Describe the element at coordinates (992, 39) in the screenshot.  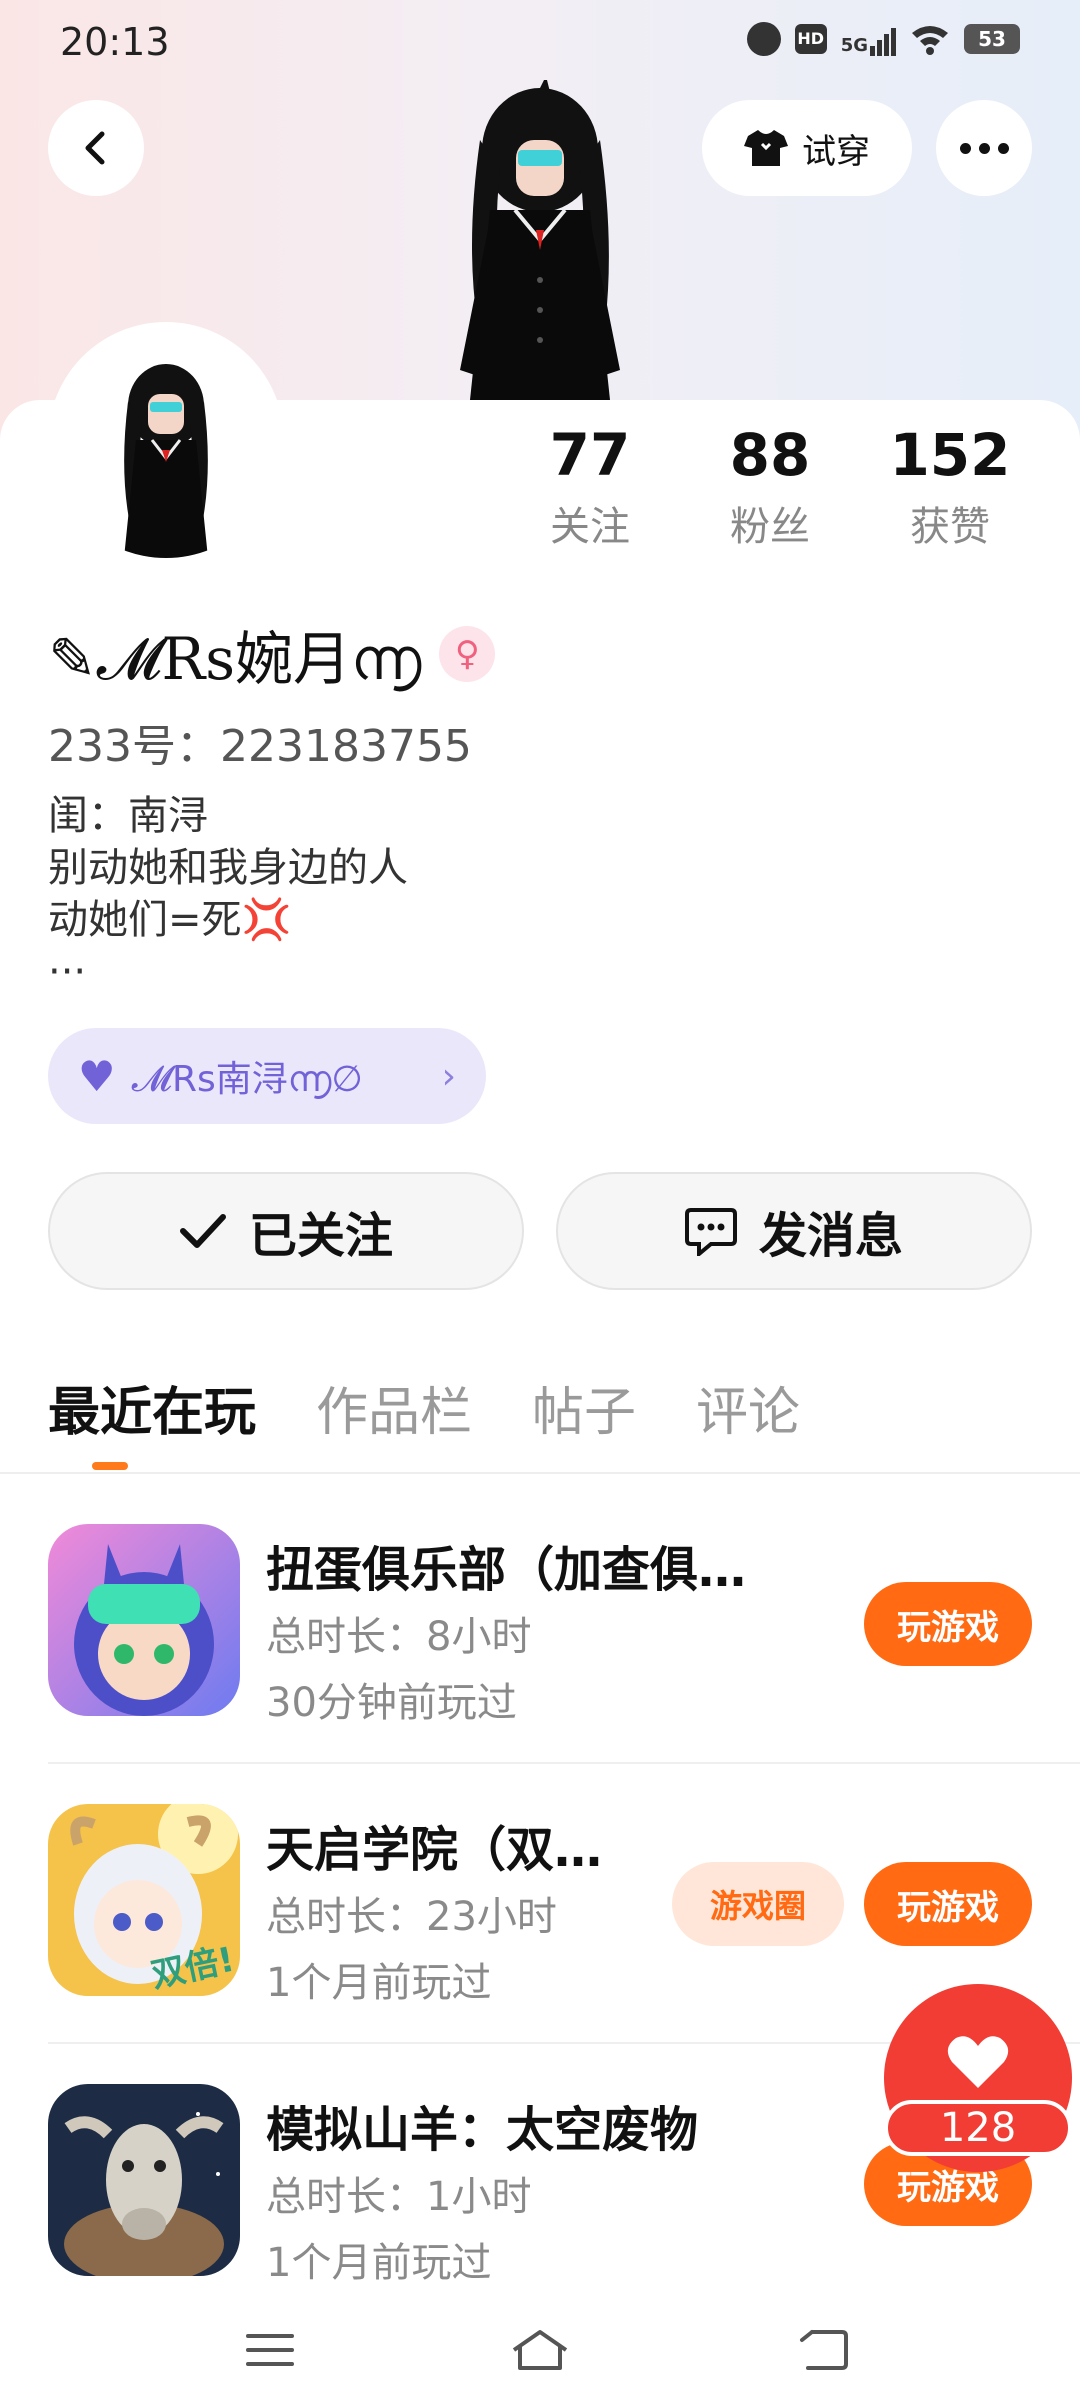
I see `battery-icon: 53` at that location.